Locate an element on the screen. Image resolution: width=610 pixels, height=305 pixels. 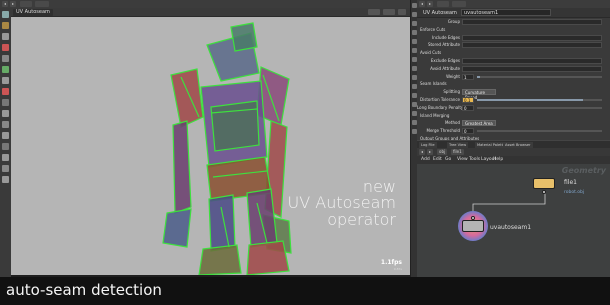
caption-text: auto-seam detection is located at coordinates (84, 290).